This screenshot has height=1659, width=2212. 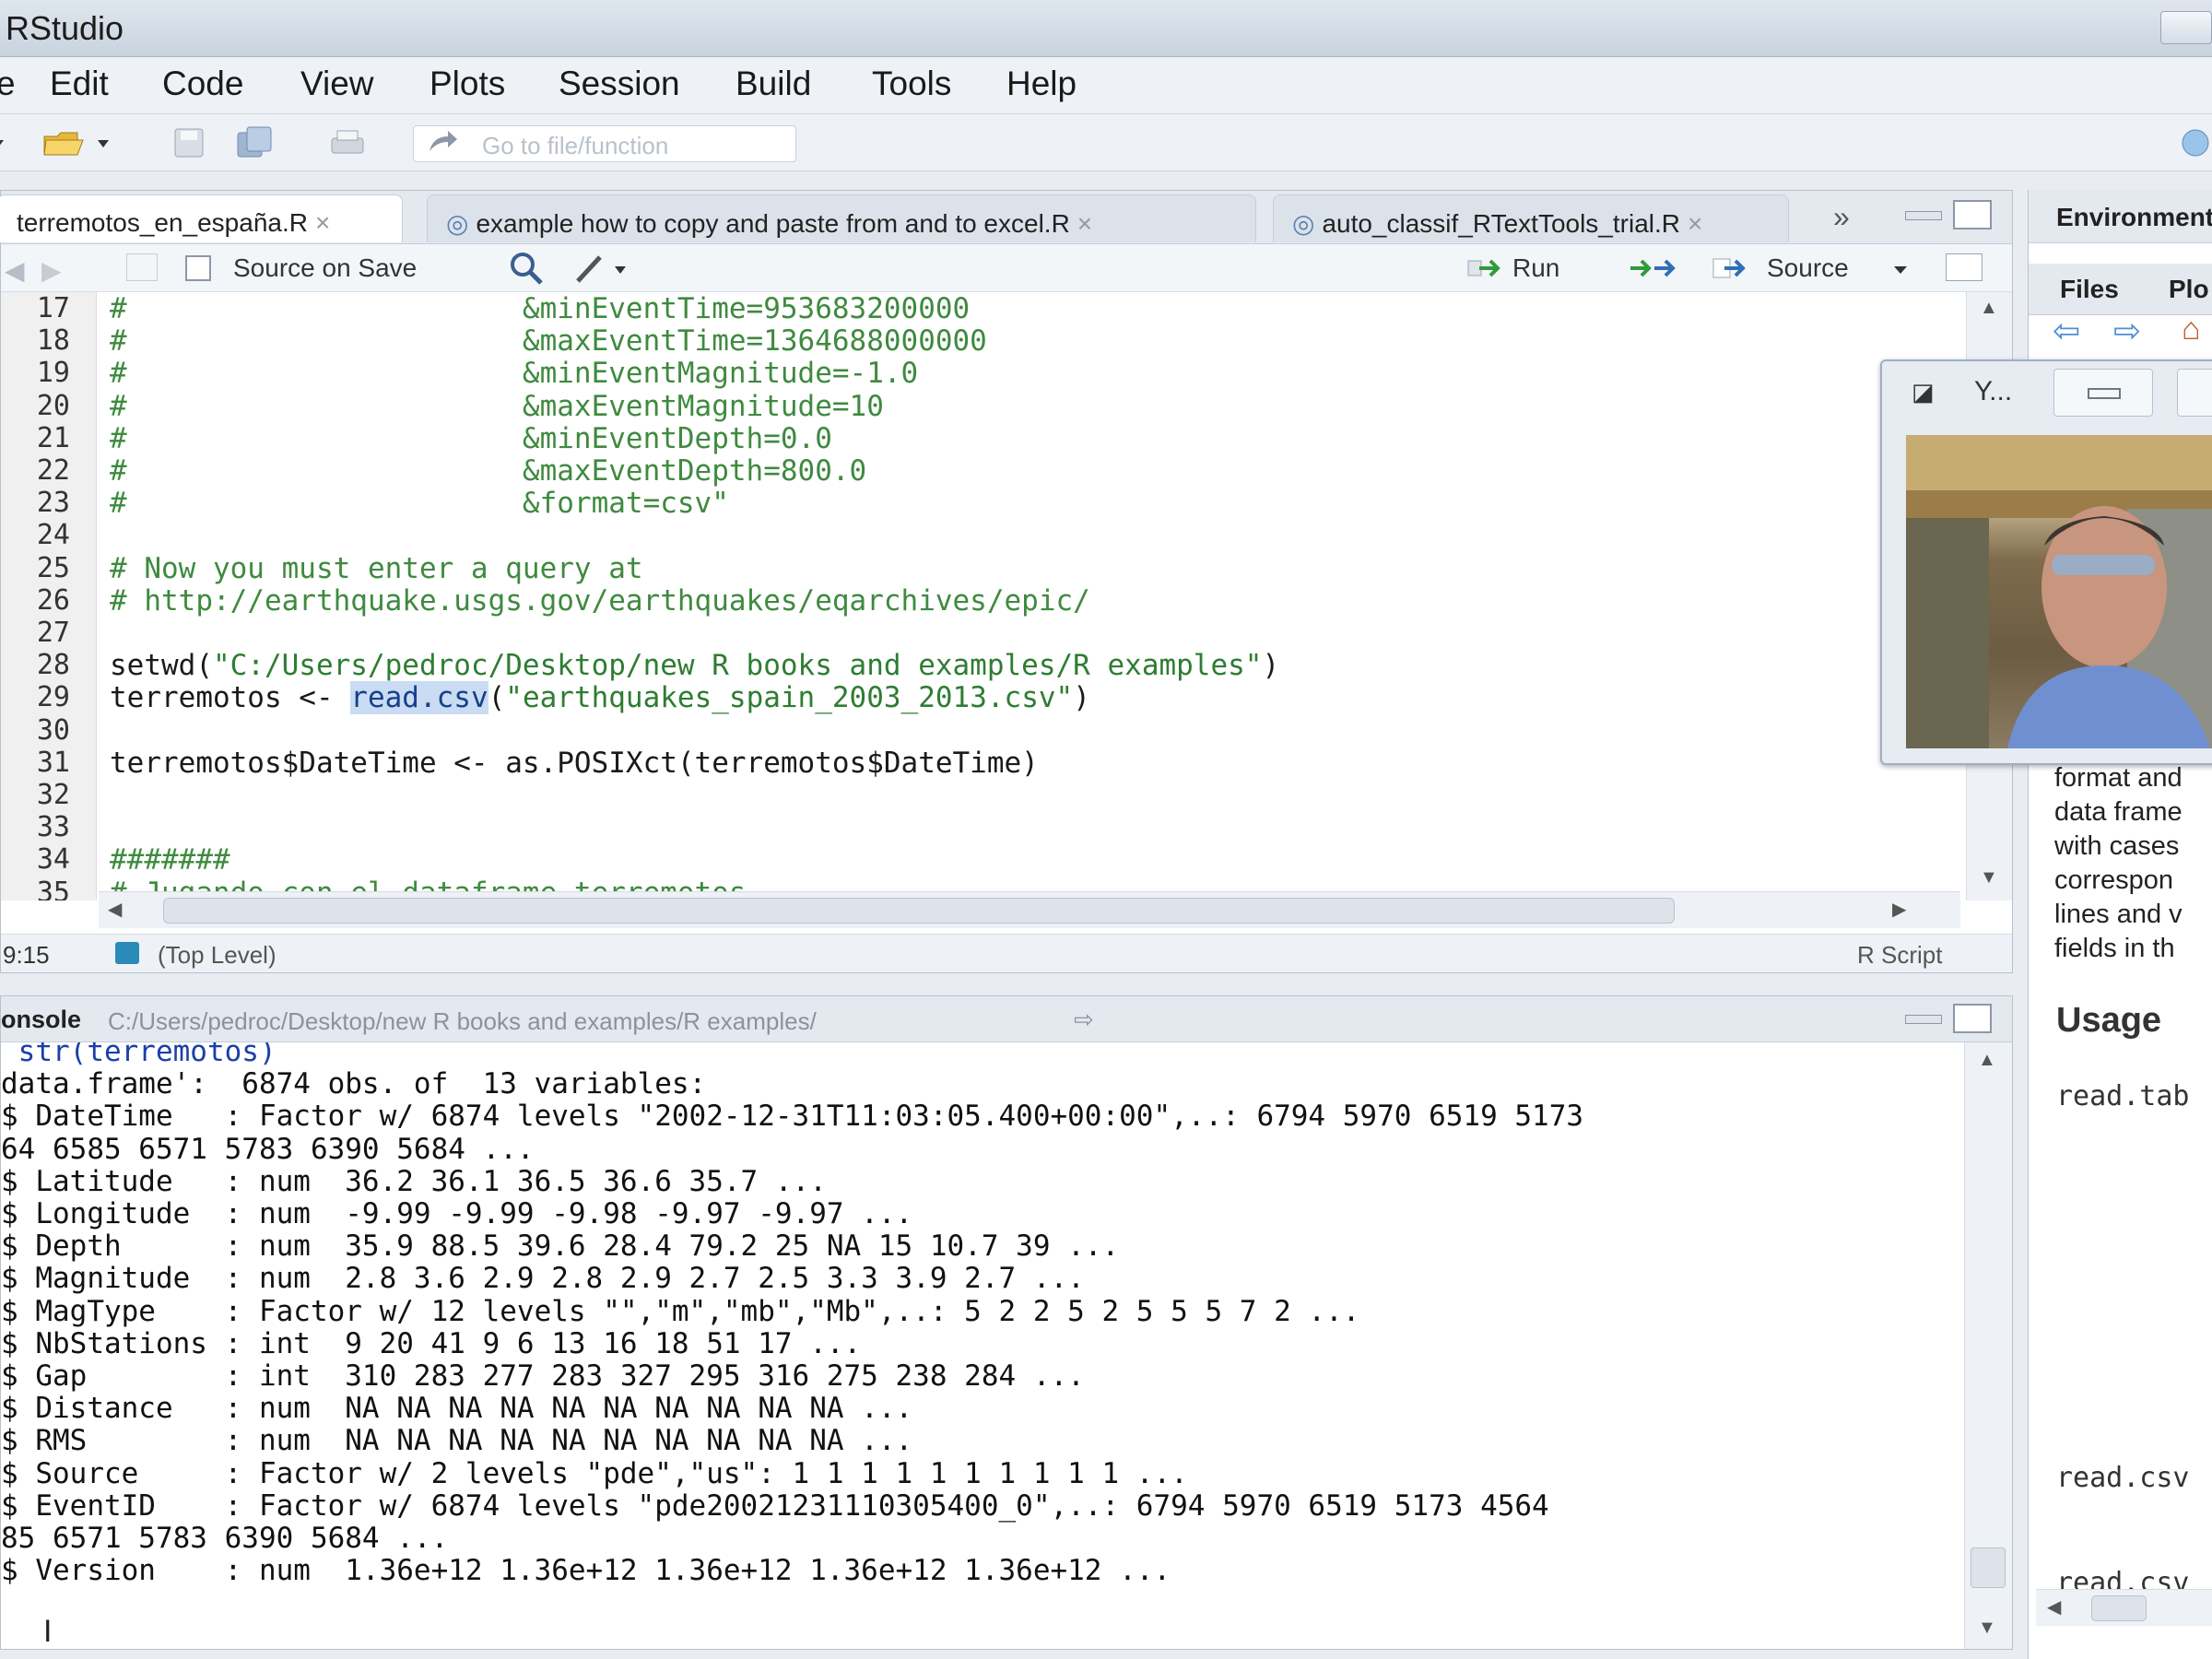 What do you see at coordinates (189, 142) in the screenshot?
I see `save-icon` at bounding box center [189, 142].